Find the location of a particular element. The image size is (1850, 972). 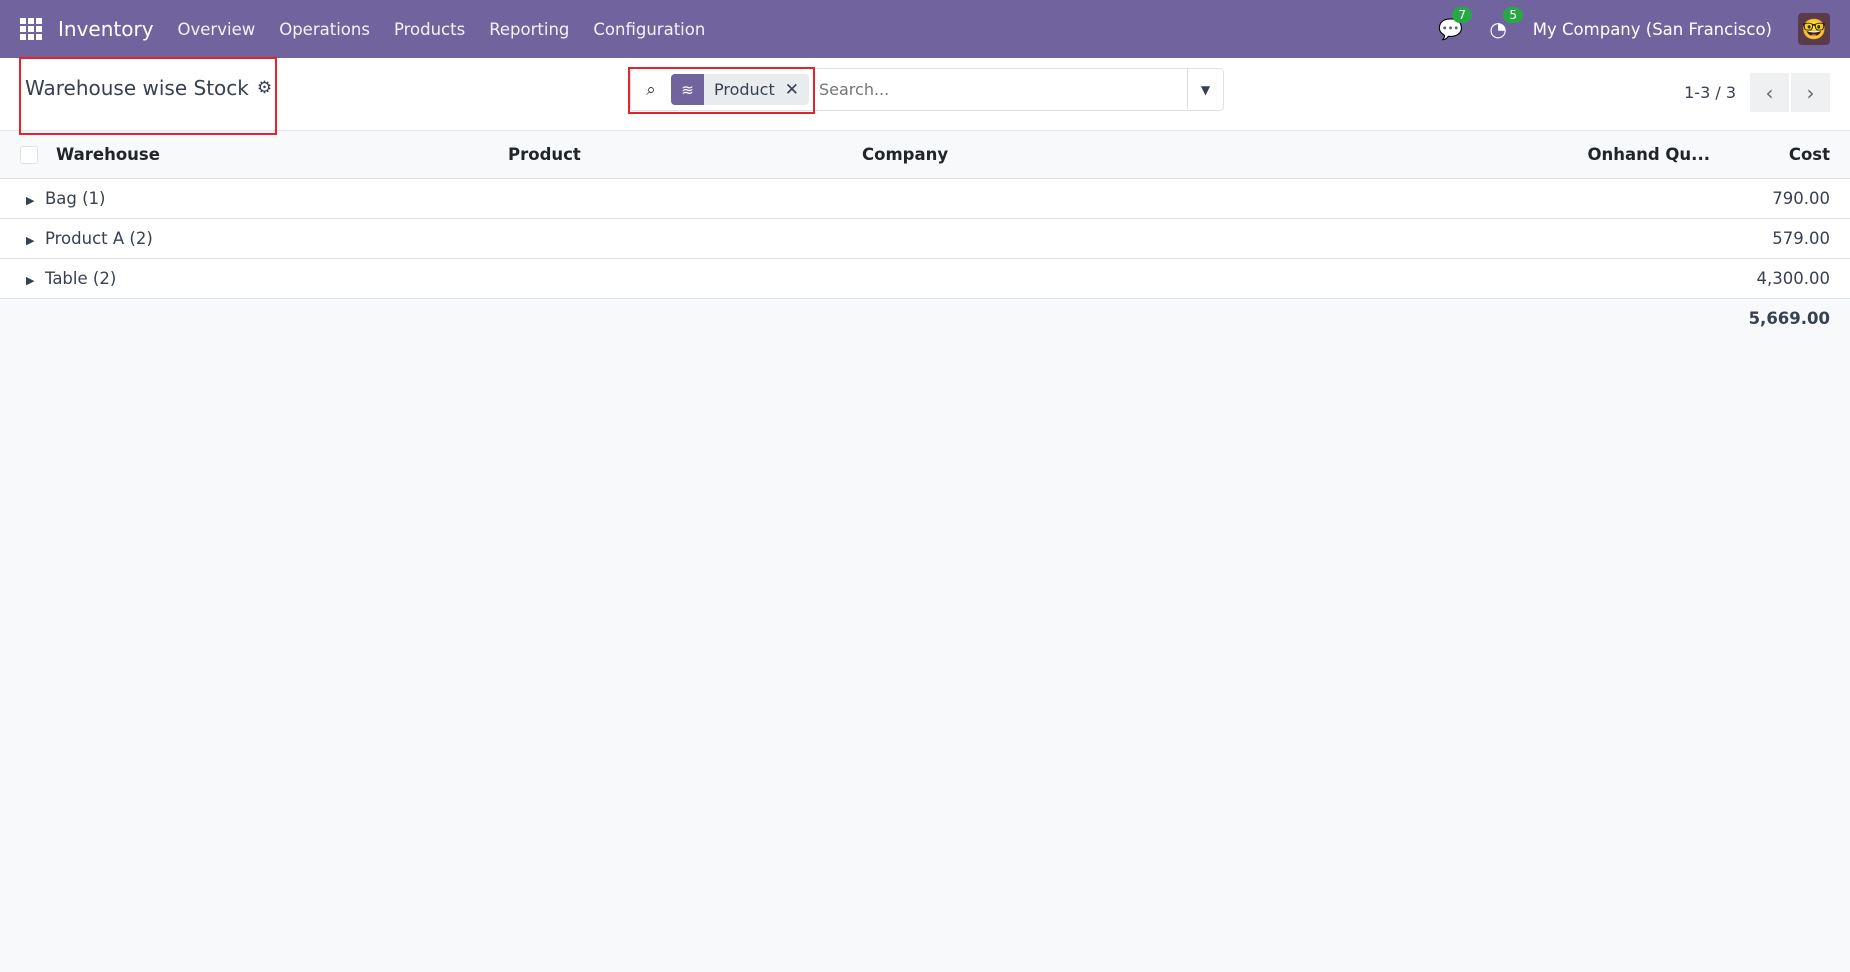

search-input is located at coordinates (998, 89).